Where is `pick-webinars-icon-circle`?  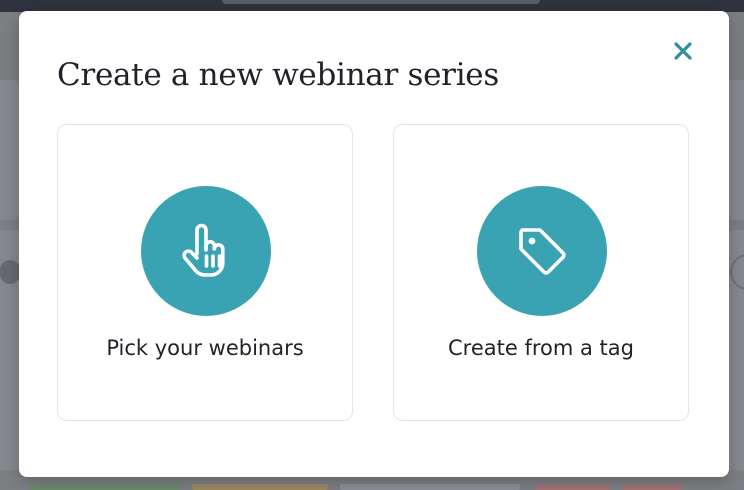
pick-webinars-icon-circle is located at coordinates (206, 251).